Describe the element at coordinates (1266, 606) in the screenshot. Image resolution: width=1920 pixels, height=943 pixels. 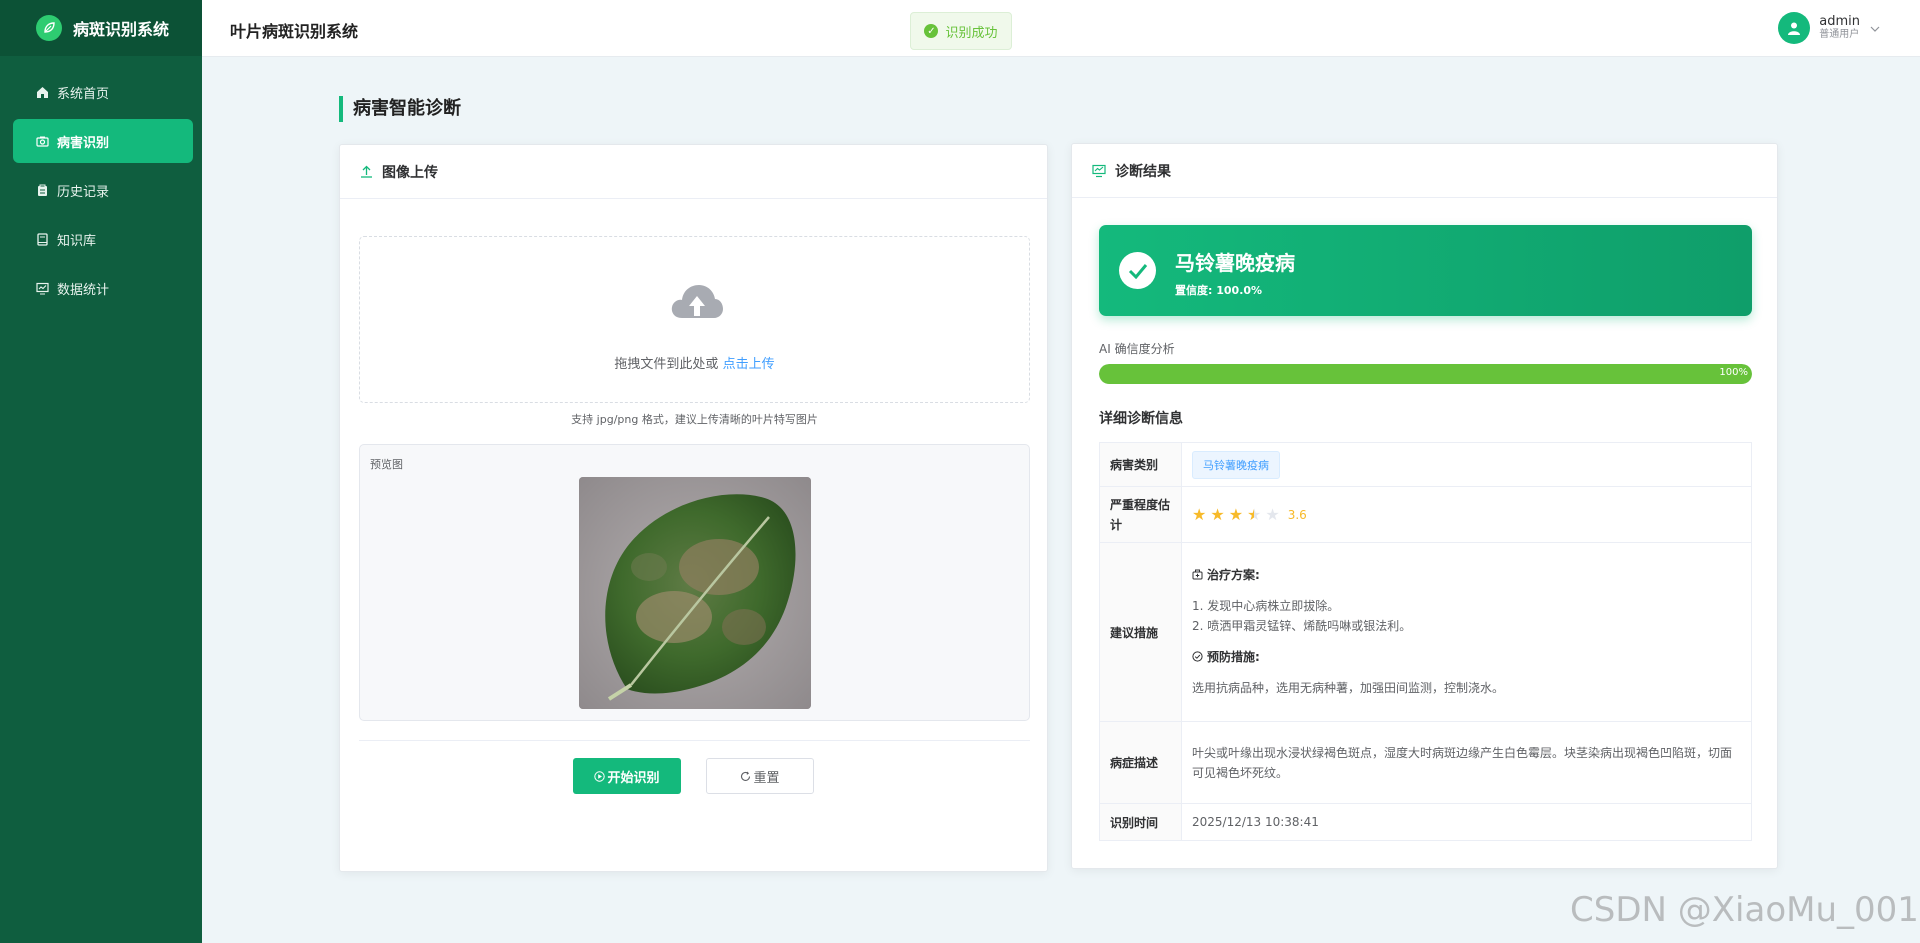
I see `treatment-step-1: 1. 发现中心病株立即拔除。` at that location.